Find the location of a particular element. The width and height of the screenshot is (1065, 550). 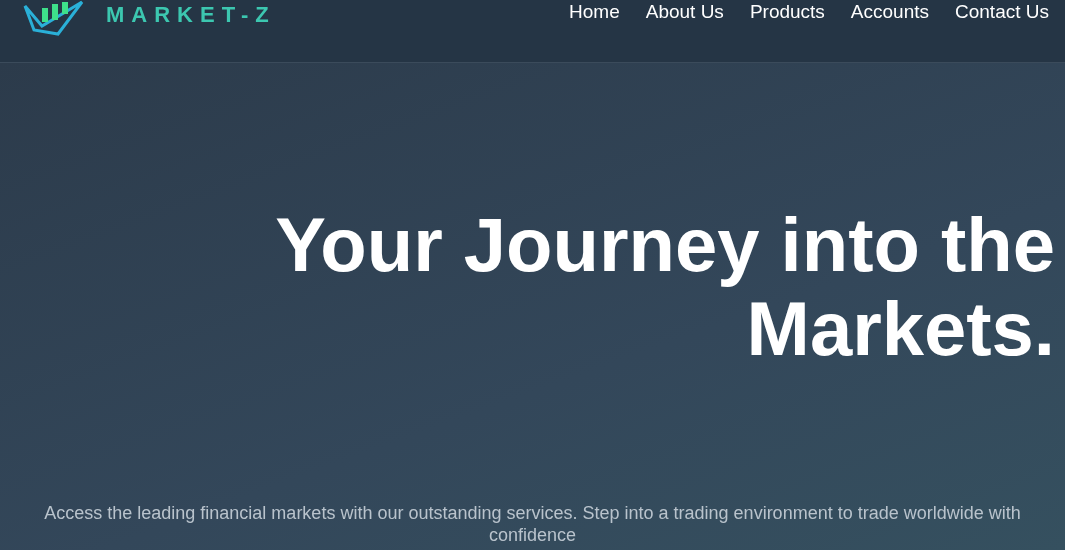

nav-link: Contact Us is located at coordinates (1002, 12).